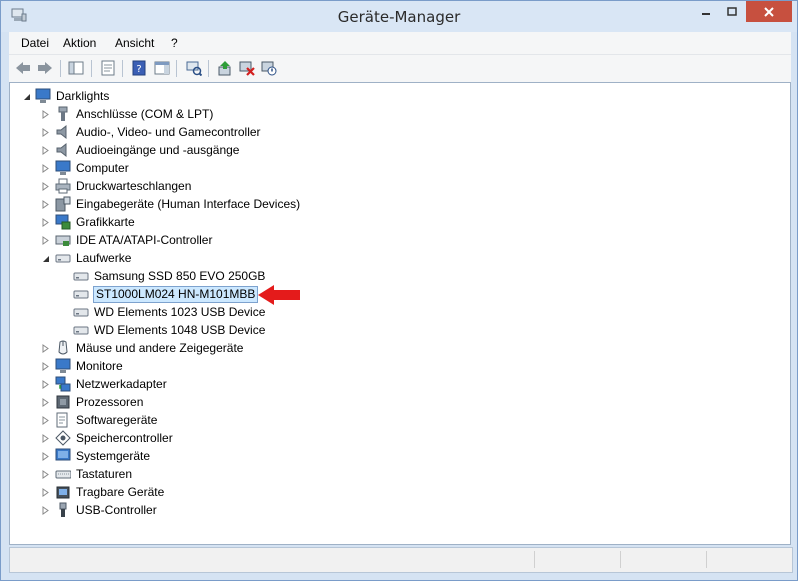 The height and width of the screenshot is (581, 798). What do you see at coordinates (158, 150) in the screenshot?
I see `tree-node-label: Audioeingänge und -ausgänge` at bounding box center [158, 150].